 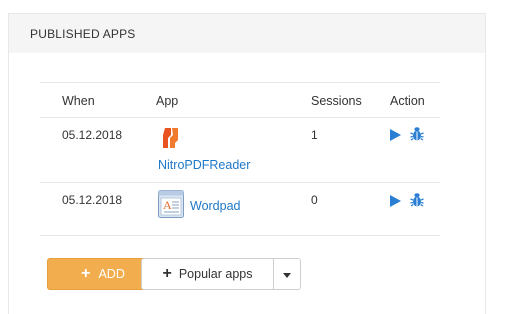 I want to click on table-top-divider, so click(x=240, y=82).